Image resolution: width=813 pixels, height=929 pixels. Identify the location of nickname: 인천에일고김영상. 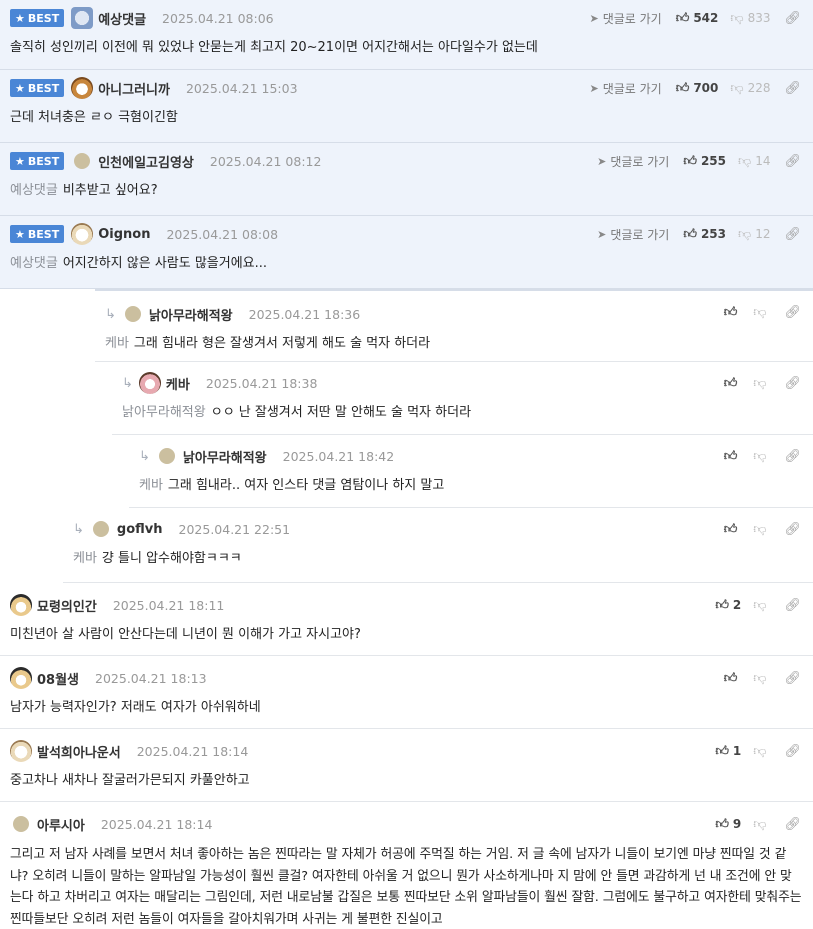
(146, 161).